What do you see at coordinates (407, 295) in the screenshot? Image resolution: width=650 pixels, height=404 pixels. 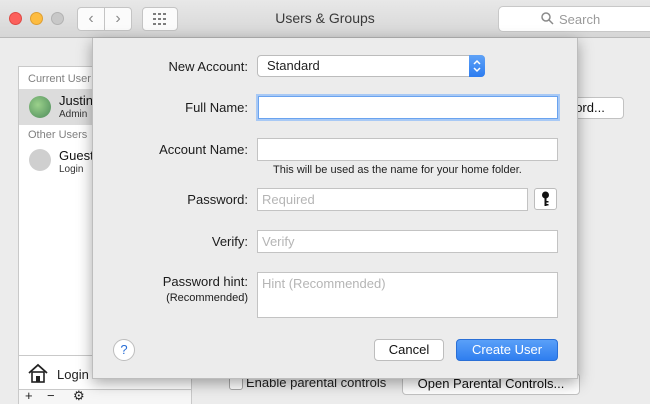 I see `password-hint-field: Hint (Recommended)` at bounding box center [407, 295].